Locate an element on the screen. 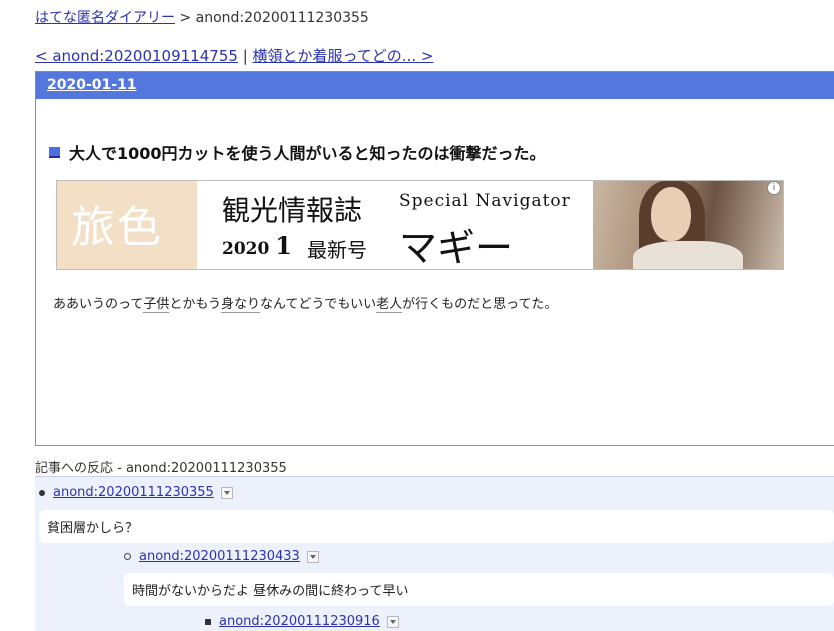  reaction-link: anond:20200111230433 is located at coordinates (219, 556).